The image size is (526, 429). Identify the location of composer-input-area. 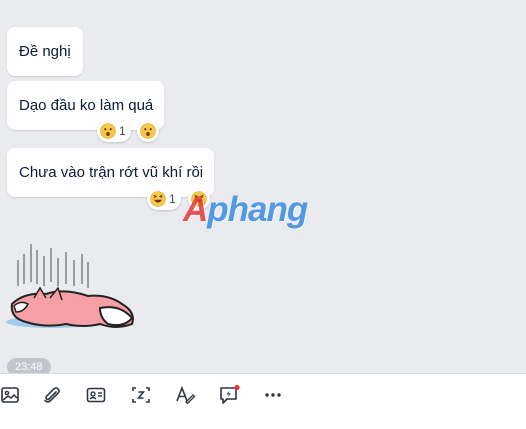
(263, 422).